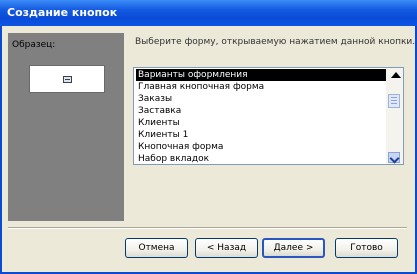 This screenshot has width=417, height=274. I want to click on scroll-down-arrow-icon, so click(394, 157).